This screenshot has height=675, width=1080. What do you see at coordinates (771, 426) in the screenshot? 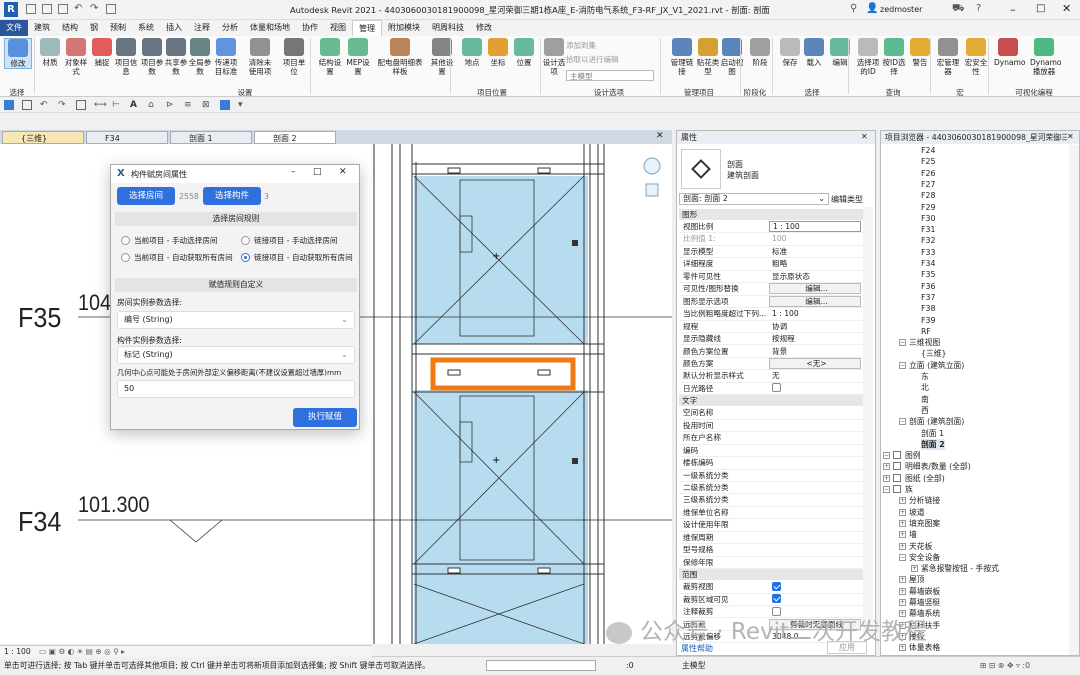
I see `property-row: 投用时间` at bounding box center [771, 426].